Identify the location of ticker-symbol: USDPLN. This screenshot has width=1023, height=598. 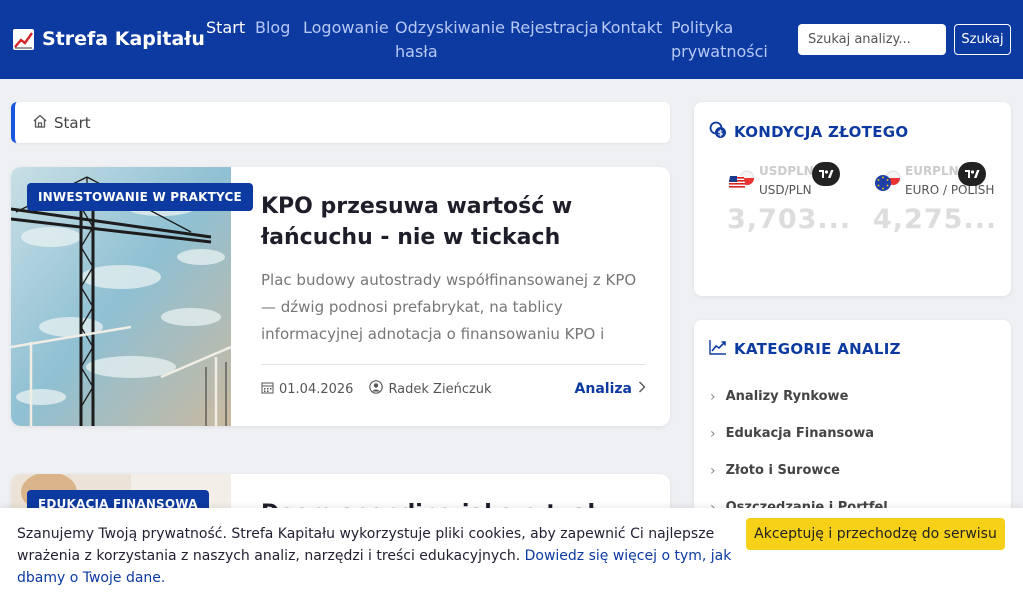
(786, 171).